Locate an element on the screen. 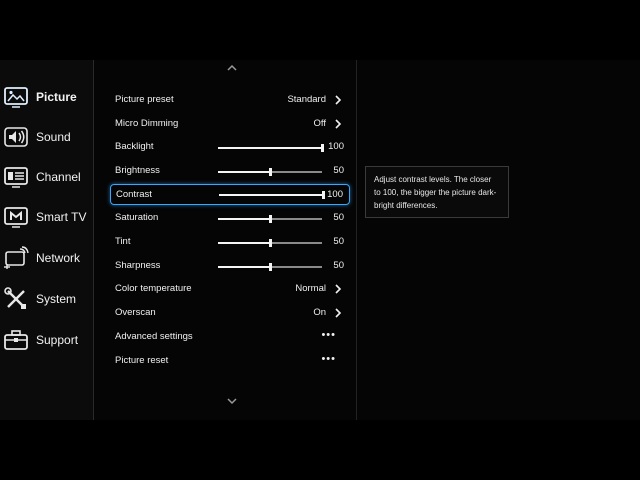 The width and height of the screenshot is (640, 480). color-temperature-row: Color temperature Normal is located at coordinates (230, 289).